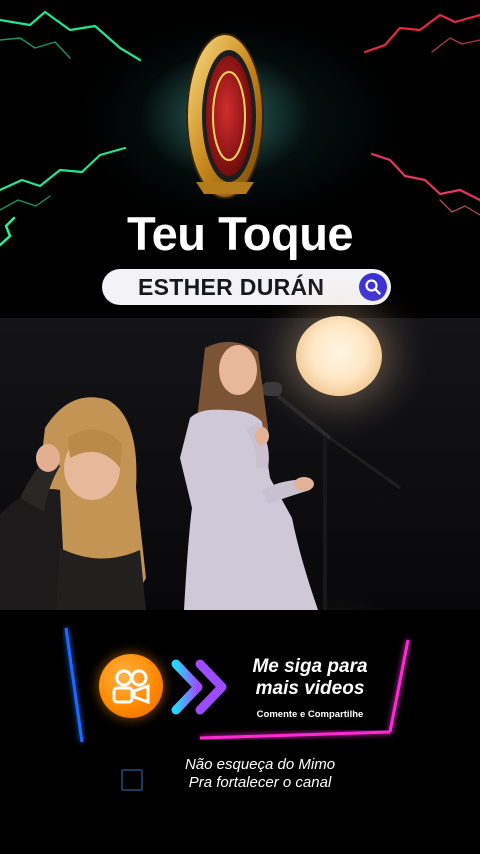 This screenshot has width=480, height=854. I want to click on coin-logo-icon, so click(225, 116).